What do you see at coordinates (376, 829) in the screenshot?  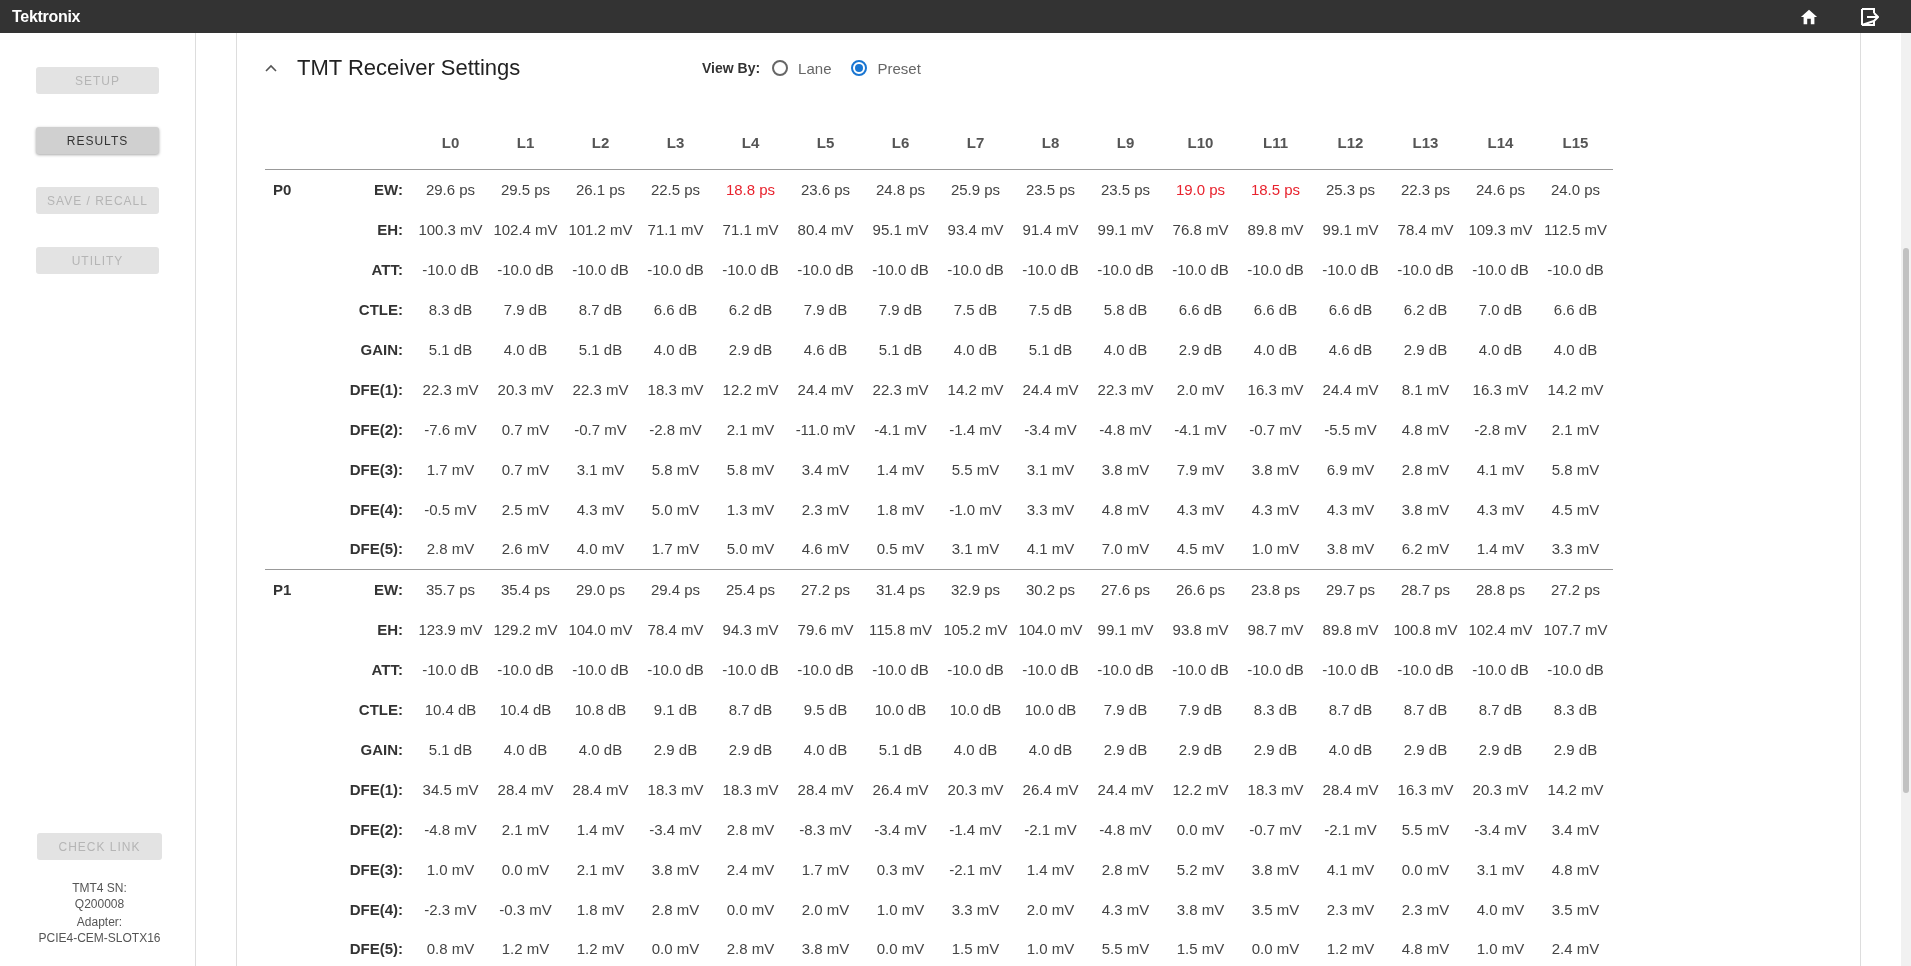 I see `row-label: DFE(2):` at bounding box center [376, 829].